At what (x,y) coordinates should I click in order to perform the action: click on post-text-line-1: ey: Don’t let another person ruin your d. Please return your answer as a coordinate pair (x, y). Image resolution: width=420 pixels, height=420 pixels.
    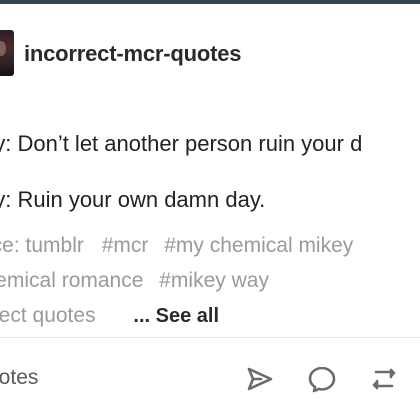
    Looking at the image, I should click on (181, 143).